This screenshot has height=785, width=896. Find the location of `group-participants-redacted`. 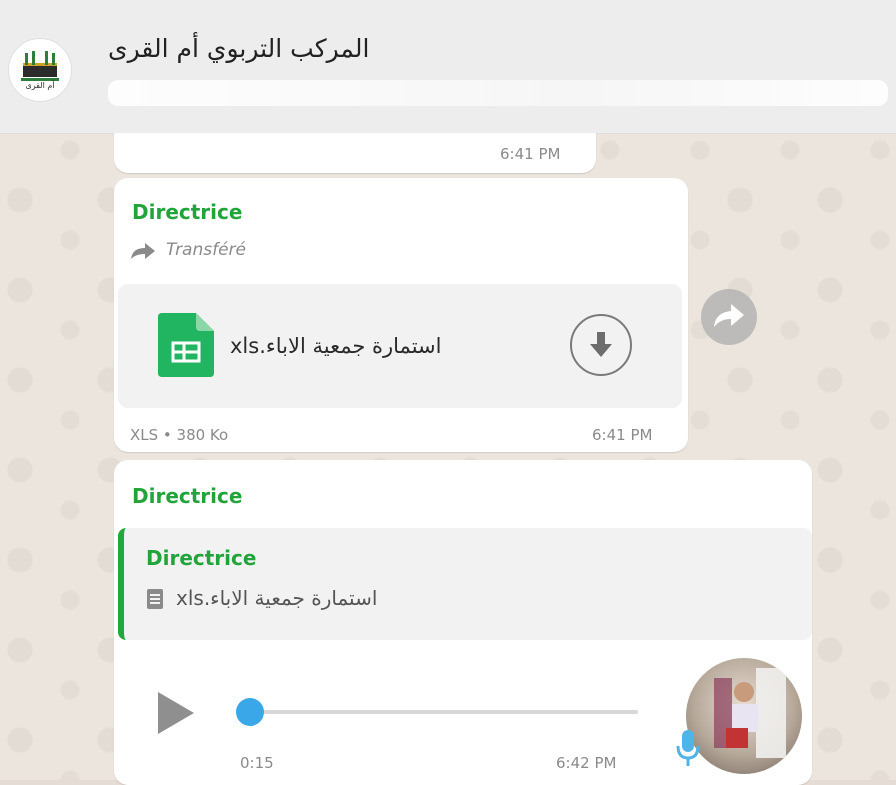

group-participants-redacted is located at coordinates (498, 93).